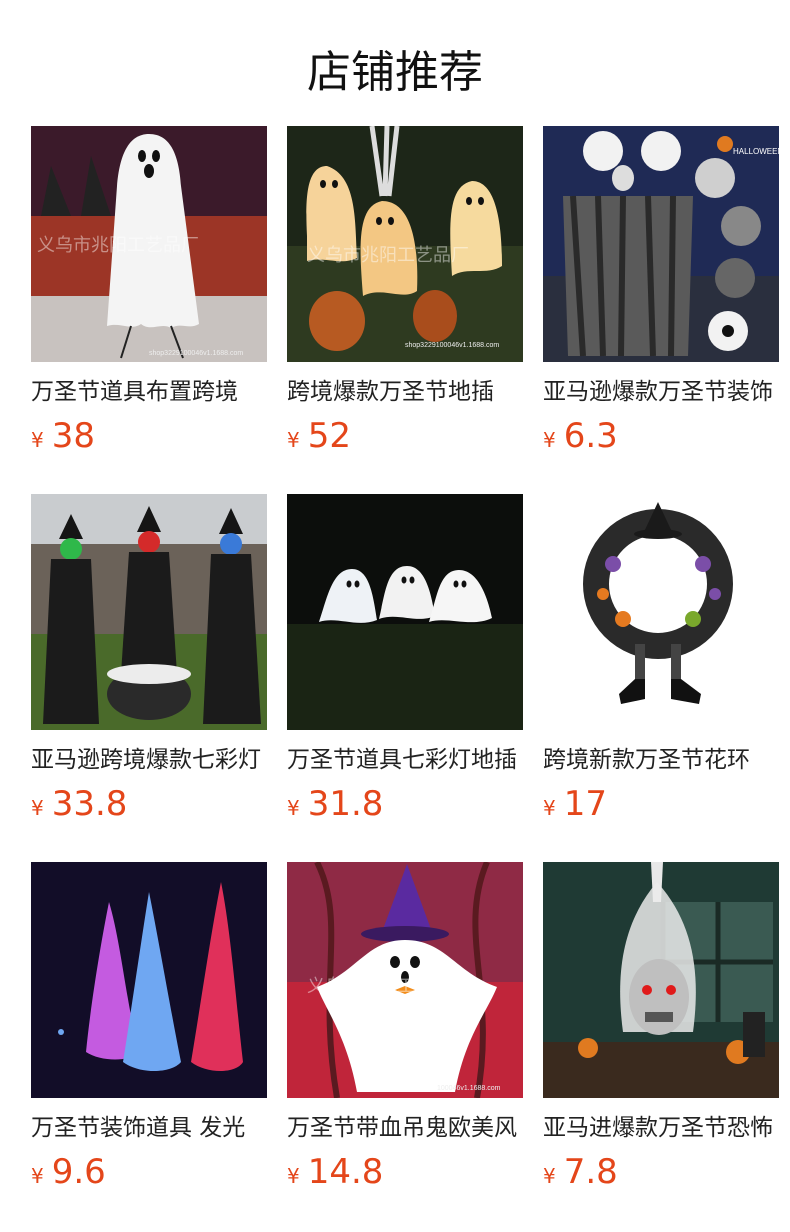 The width and height of the screenshot is (790, 1232). I want to click on product-title: 亚马逊爆款万圣节装饰, so click(661, 392).